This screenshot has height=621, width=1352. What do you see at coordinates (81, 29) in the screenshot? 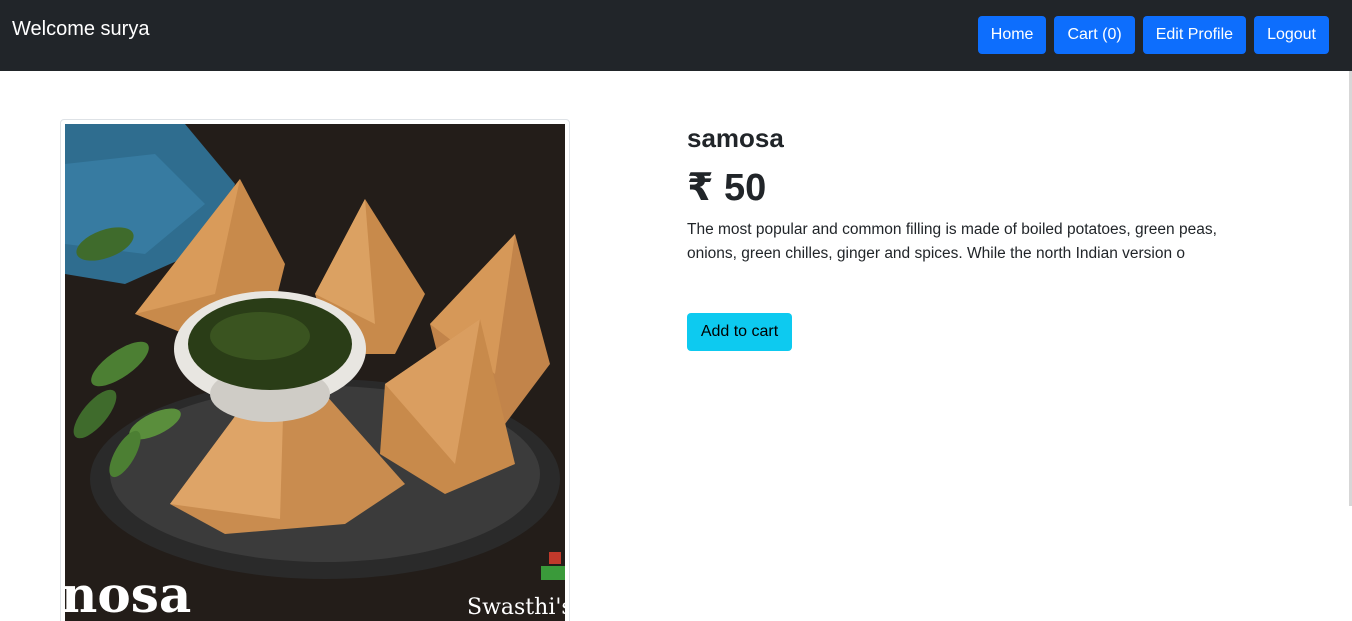
I see `welcome-brand: Welcome surya` at bounding box center [81, 29].